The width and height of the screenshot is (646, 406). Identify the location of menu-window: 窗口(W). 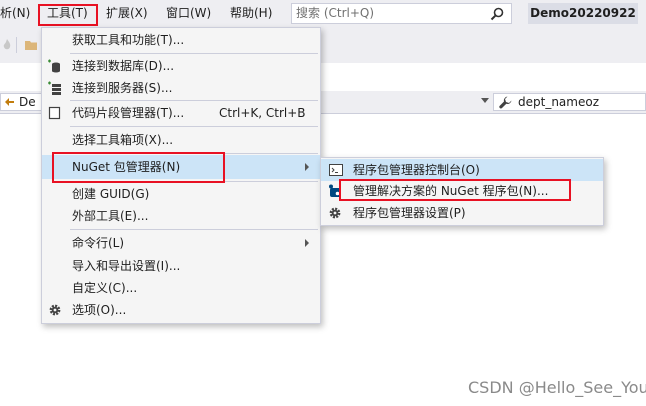
(188, 13).